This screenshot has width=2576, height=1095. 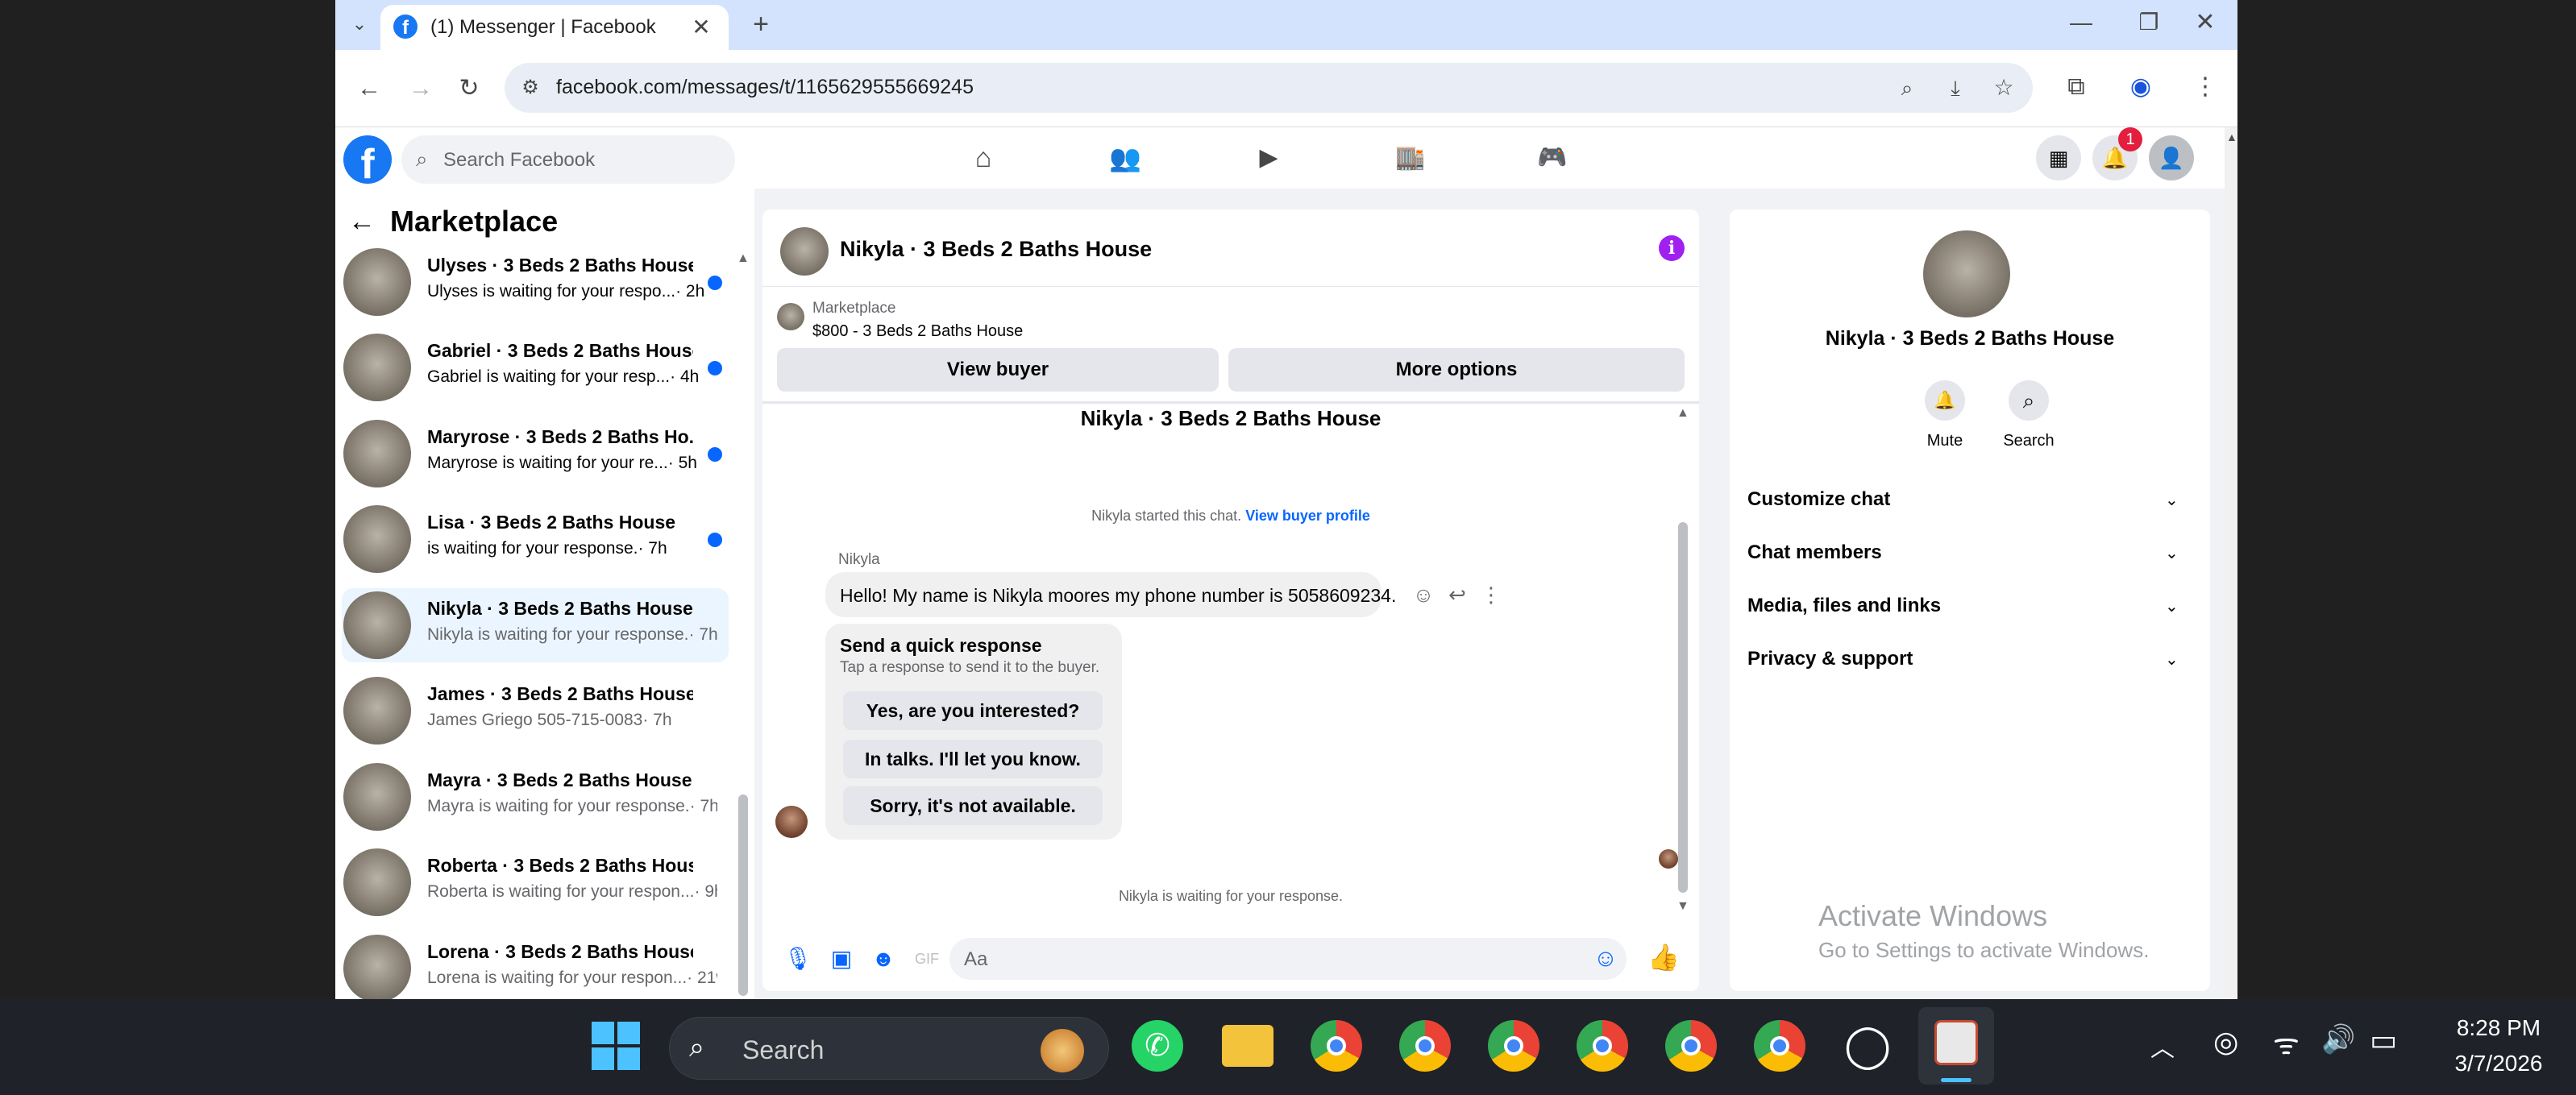 I want to click on clock-date: 3/7/2026, so click(x=2498, y=1063).